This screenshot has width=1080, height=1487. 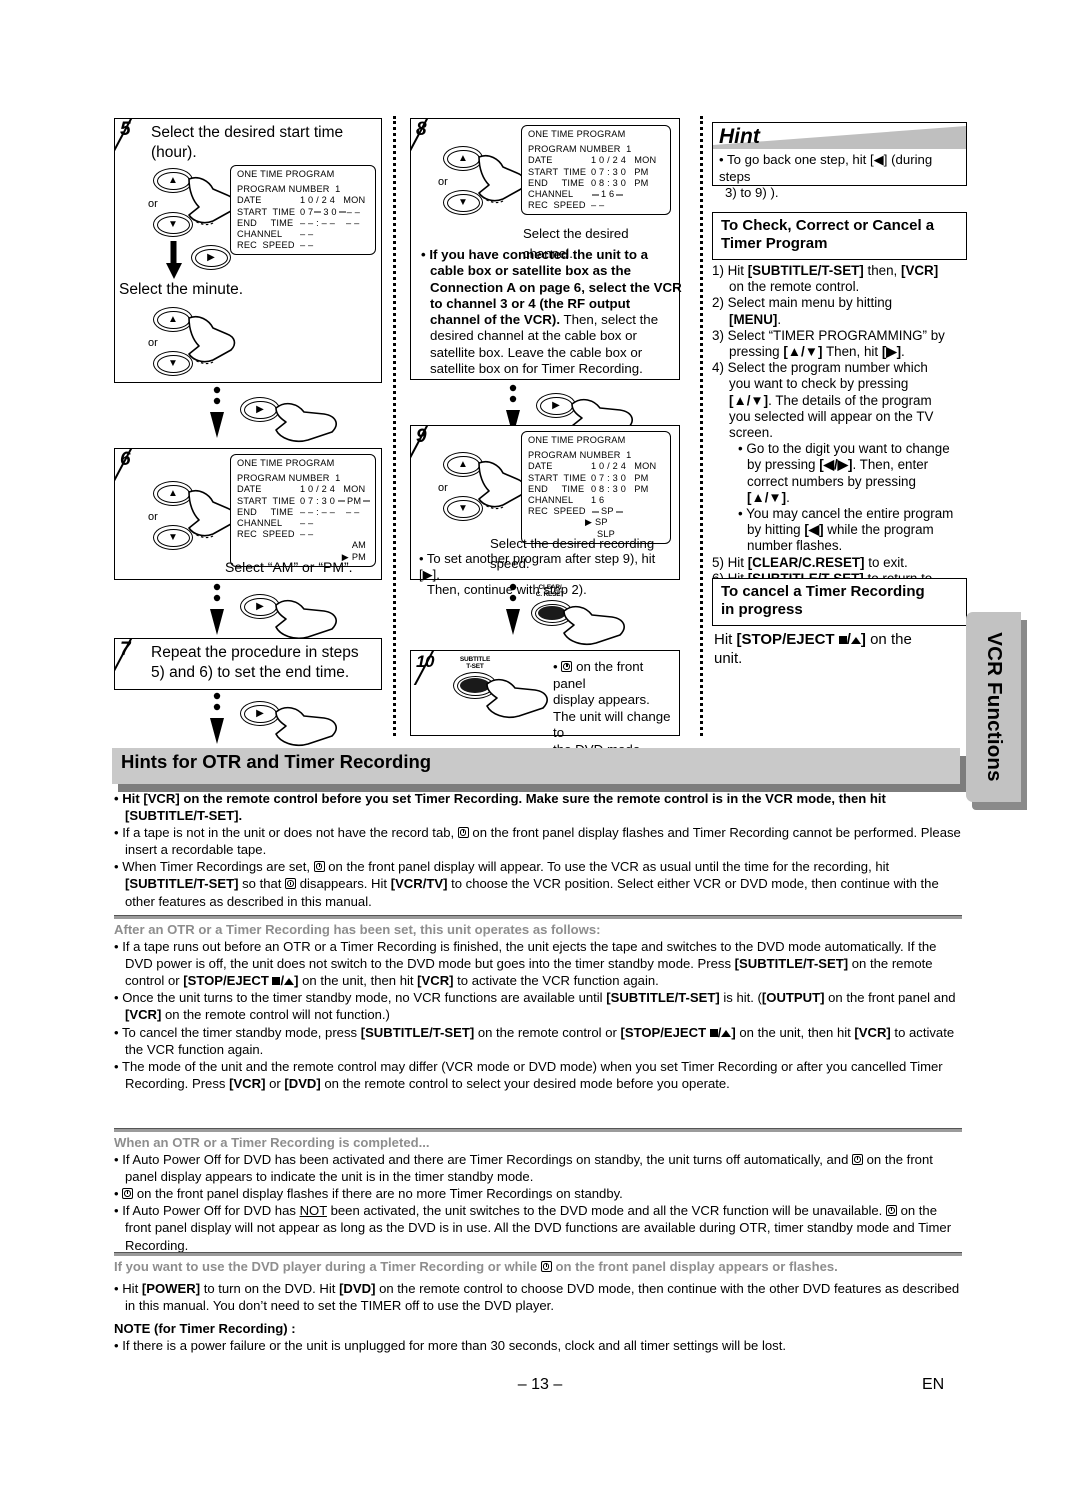 I want to click on osd-rec-speed-row: REC SPEED SP, so click(x=596, y=511).